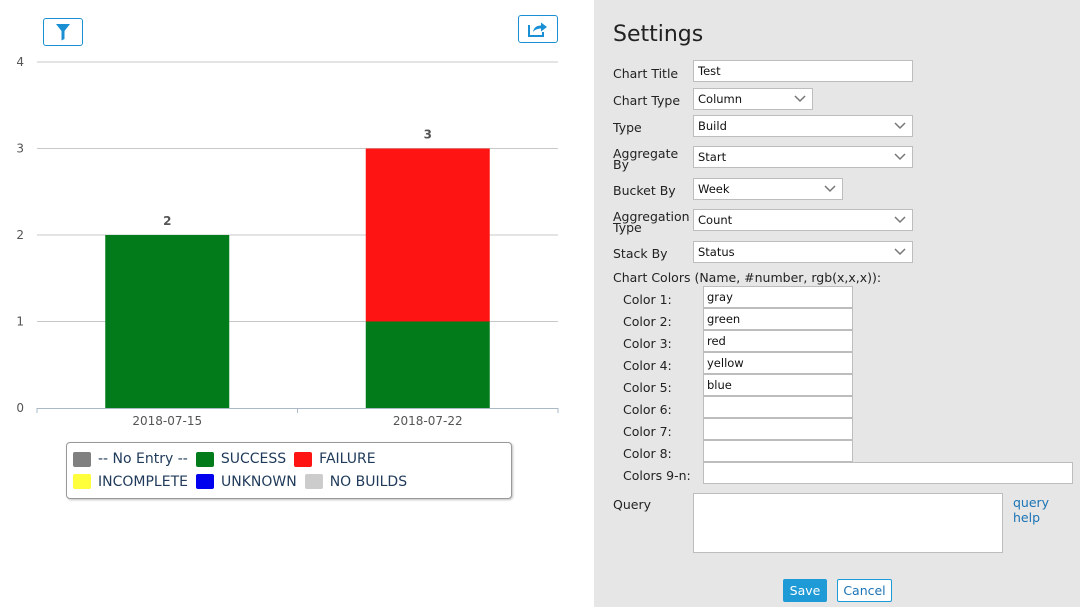  What do you see at coordinates (803, 157) in the screenshot?
I see `aggregate-by-select: Start` at bounding box center [803, 157].